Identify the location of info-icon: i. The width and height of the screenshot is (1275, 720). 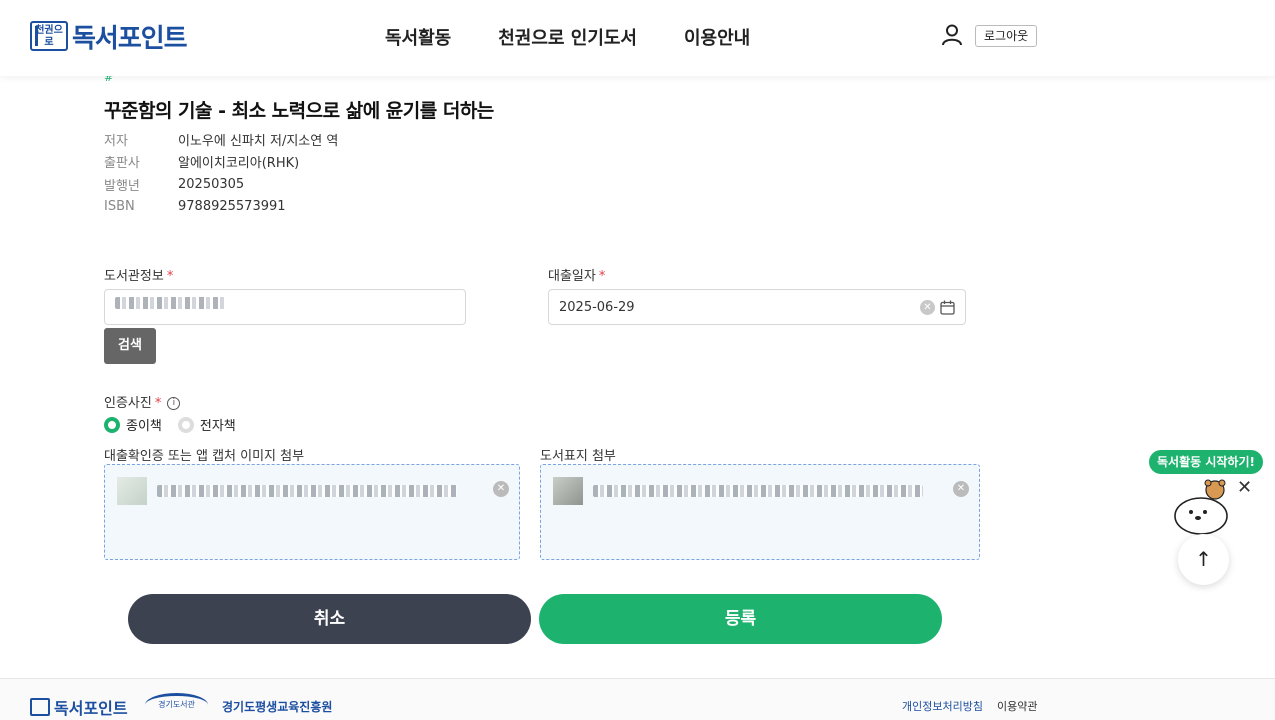
(174, 403).